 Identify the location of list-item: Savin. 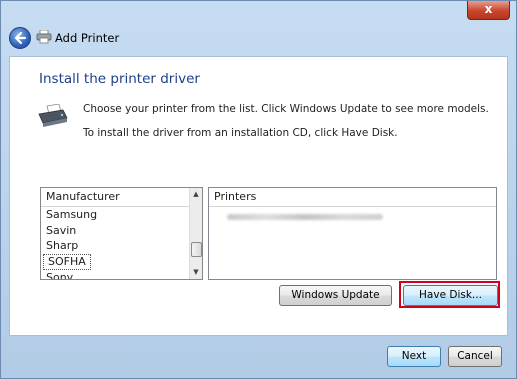
(121, 231).